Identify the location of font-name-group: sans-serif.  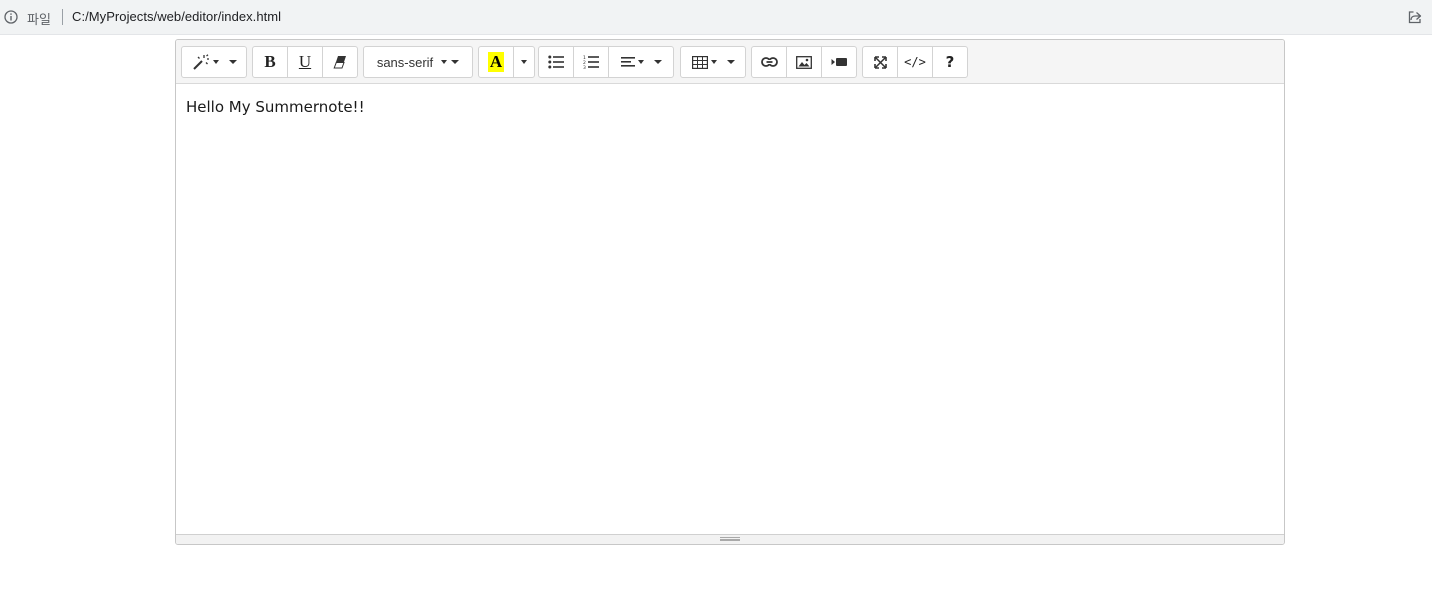
(418, 62).